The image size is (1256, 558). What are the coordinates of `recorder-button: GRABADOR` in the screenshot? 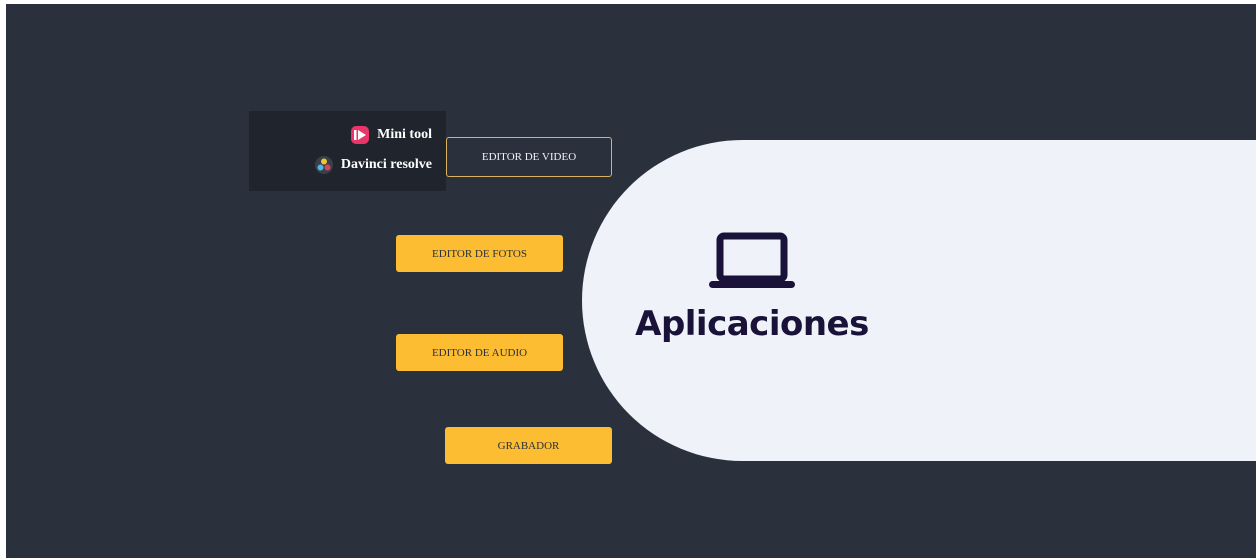 It's located at (528, 445).